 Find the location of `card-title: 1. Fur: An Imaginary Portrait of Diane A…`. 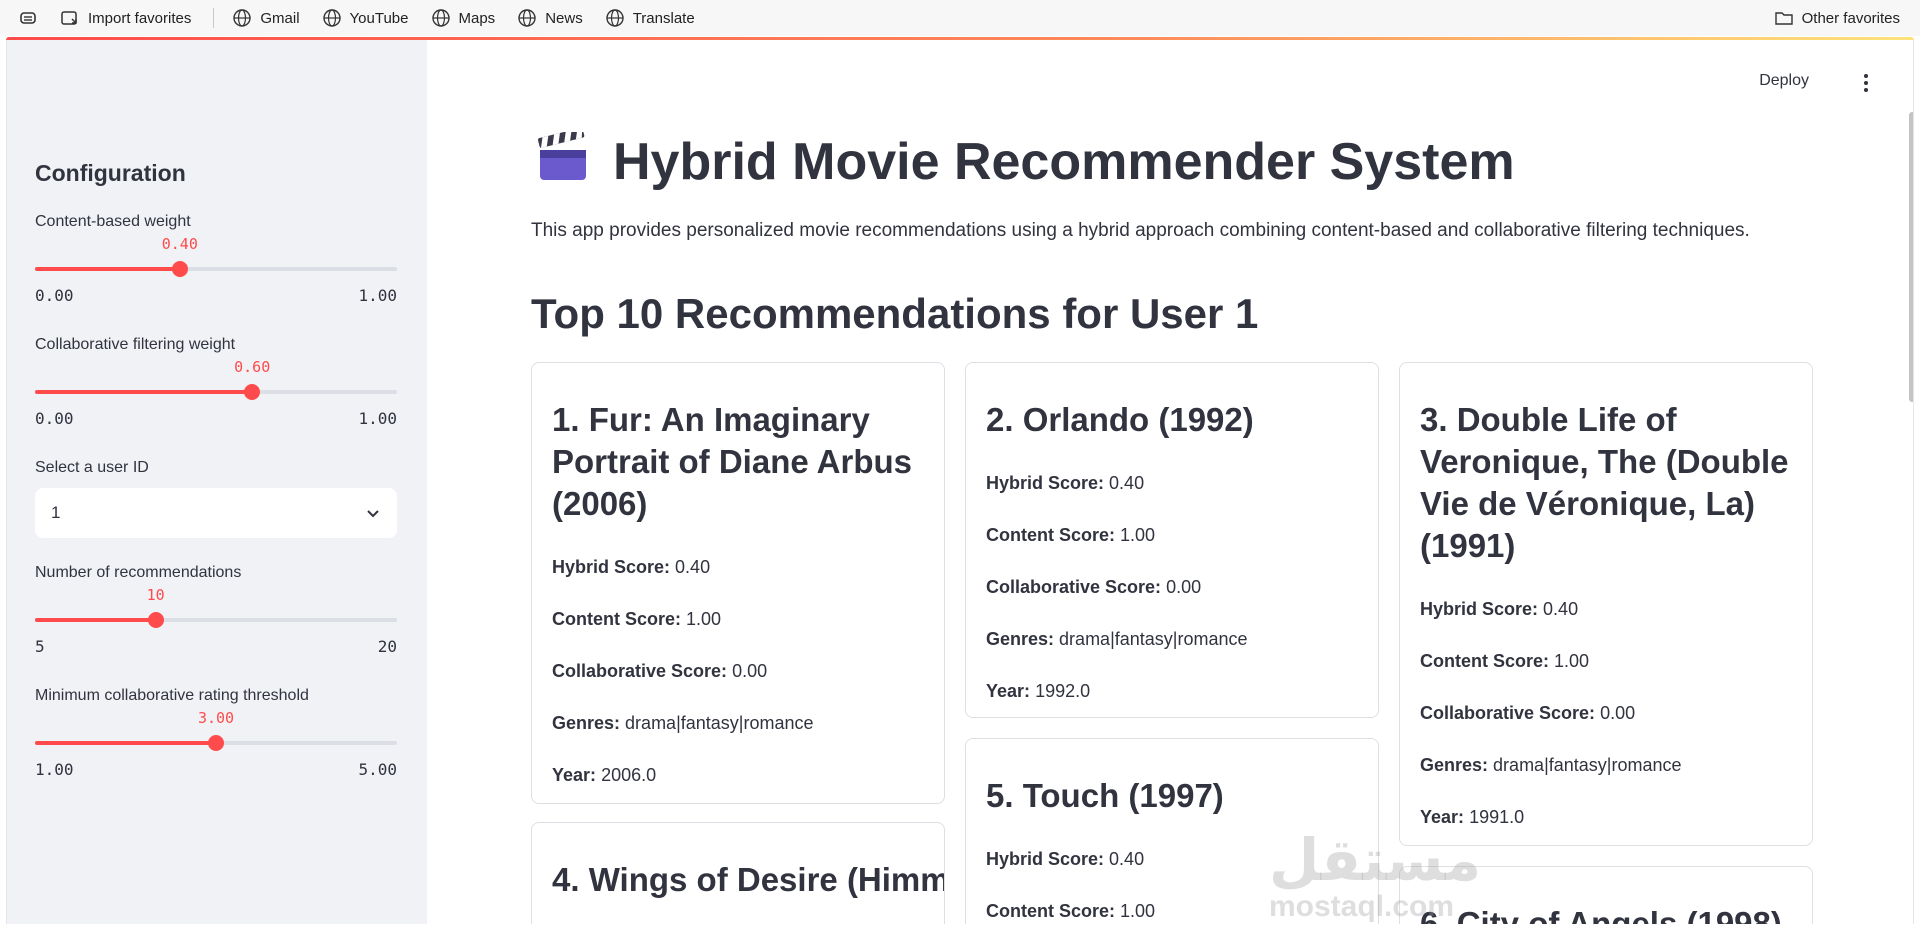

card-title: 1. Fur: An Imaginary Portrait of Diane A… is located at coordinates (732, 461).